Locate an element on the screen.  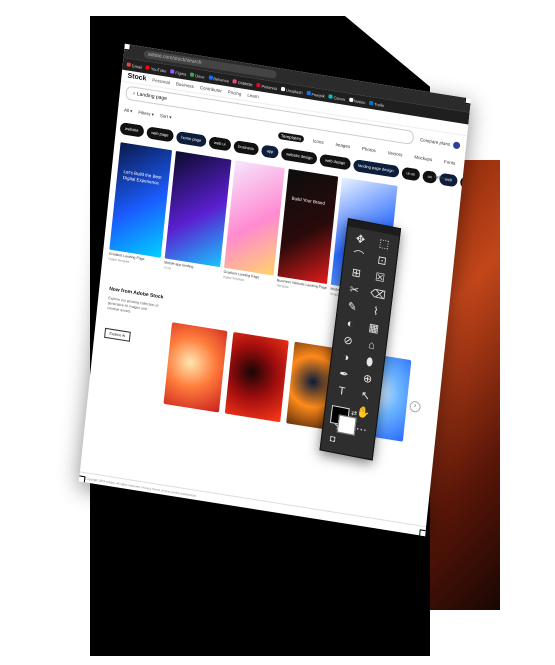
bookmark-item: Drive is located at coordinates (197, 75).